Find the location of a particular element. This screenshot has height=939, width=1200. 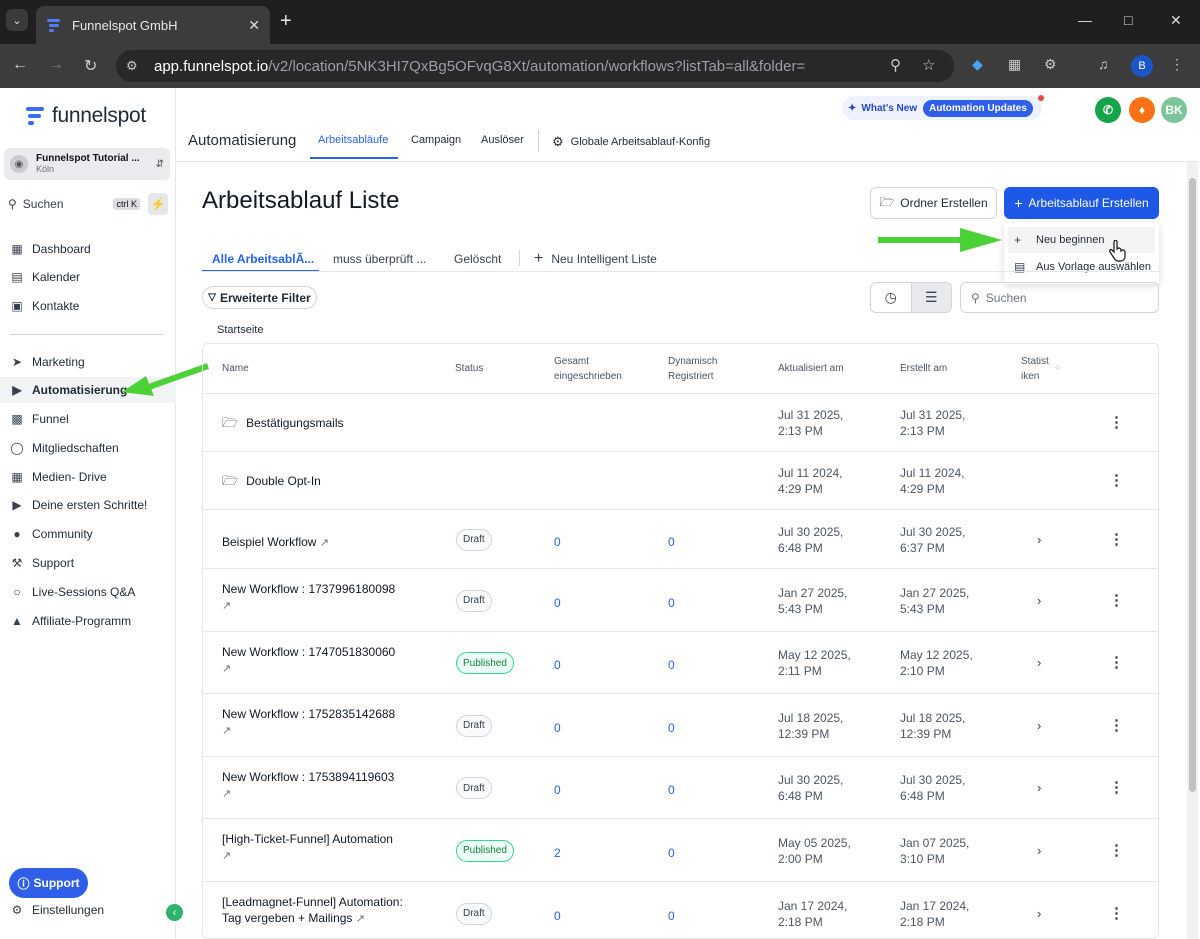

sidebar-item-mitgliedschaften: ◯ Mitgliedschaften is located at coordinates (88, 448).